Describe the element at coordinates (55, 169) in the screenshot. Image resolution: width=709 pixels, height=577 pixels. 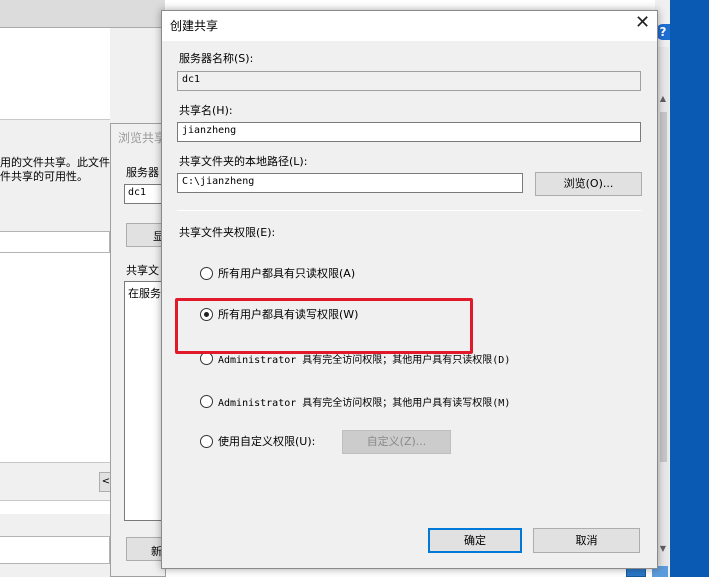
I see `background-description: 用的文件共享。此文件 件共享的可用性。` at that location.